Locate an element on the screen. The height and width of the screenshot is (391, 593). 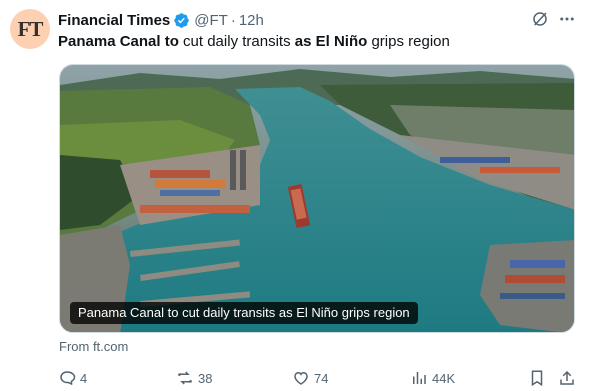
verified-badge-icon is located at coordinates (182, 20).